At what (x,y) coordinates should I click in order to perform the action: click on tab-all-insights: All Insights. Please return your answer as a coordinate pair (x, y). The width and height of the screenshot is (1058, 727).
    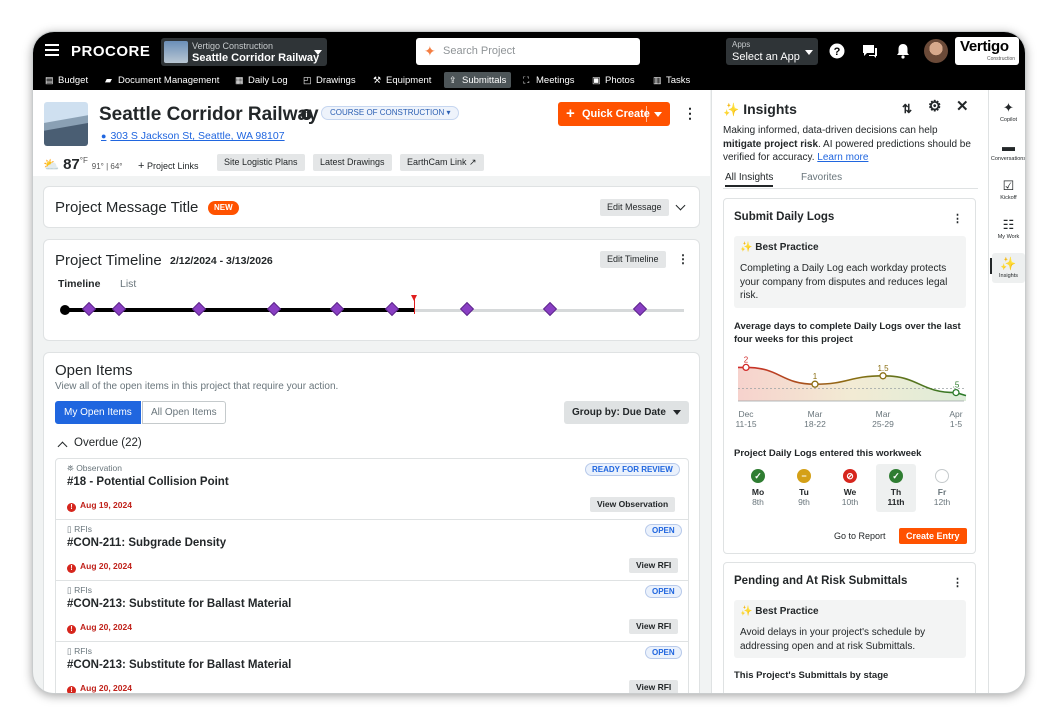
    Looking at the image, I should click on (749, 179).